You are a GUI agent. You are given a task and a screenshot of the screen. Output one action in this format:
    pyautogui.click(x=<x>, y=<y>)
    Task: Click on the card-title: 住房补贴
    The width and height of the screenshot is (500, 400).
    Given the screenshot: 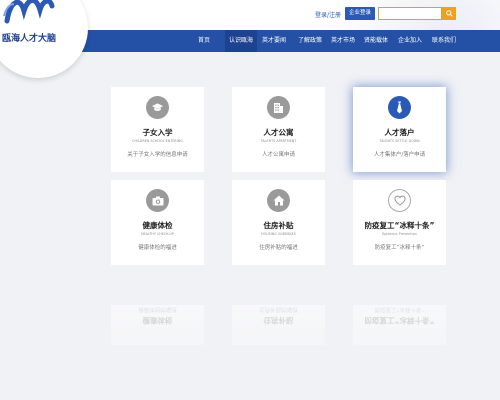 What is the action you would take?
    pyautogui.click(x=278, y=225)
    